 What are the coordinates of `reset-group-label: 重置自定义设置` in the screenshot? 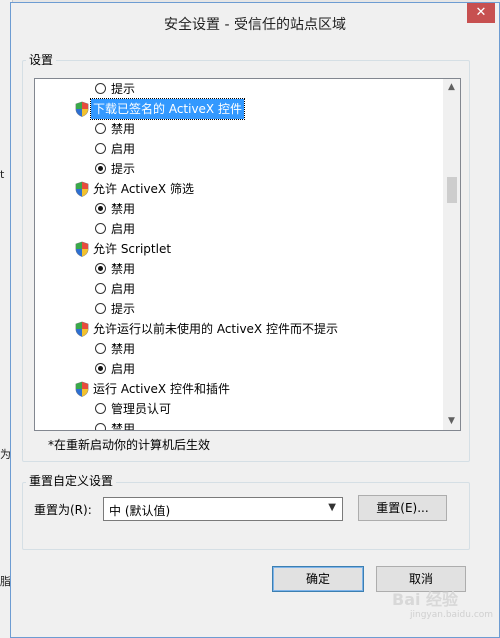 It's located at (71, 480).